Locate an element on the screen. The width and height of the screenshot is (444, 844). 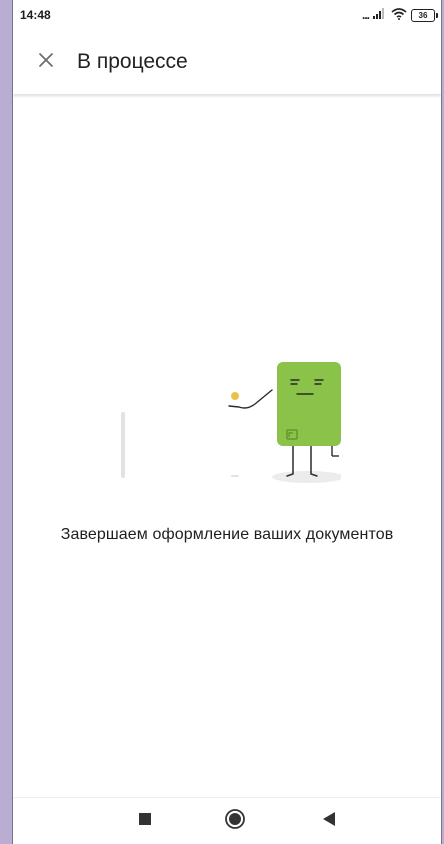
status-bar: 14:48 ... 36 is located at coordinates (227, 15).